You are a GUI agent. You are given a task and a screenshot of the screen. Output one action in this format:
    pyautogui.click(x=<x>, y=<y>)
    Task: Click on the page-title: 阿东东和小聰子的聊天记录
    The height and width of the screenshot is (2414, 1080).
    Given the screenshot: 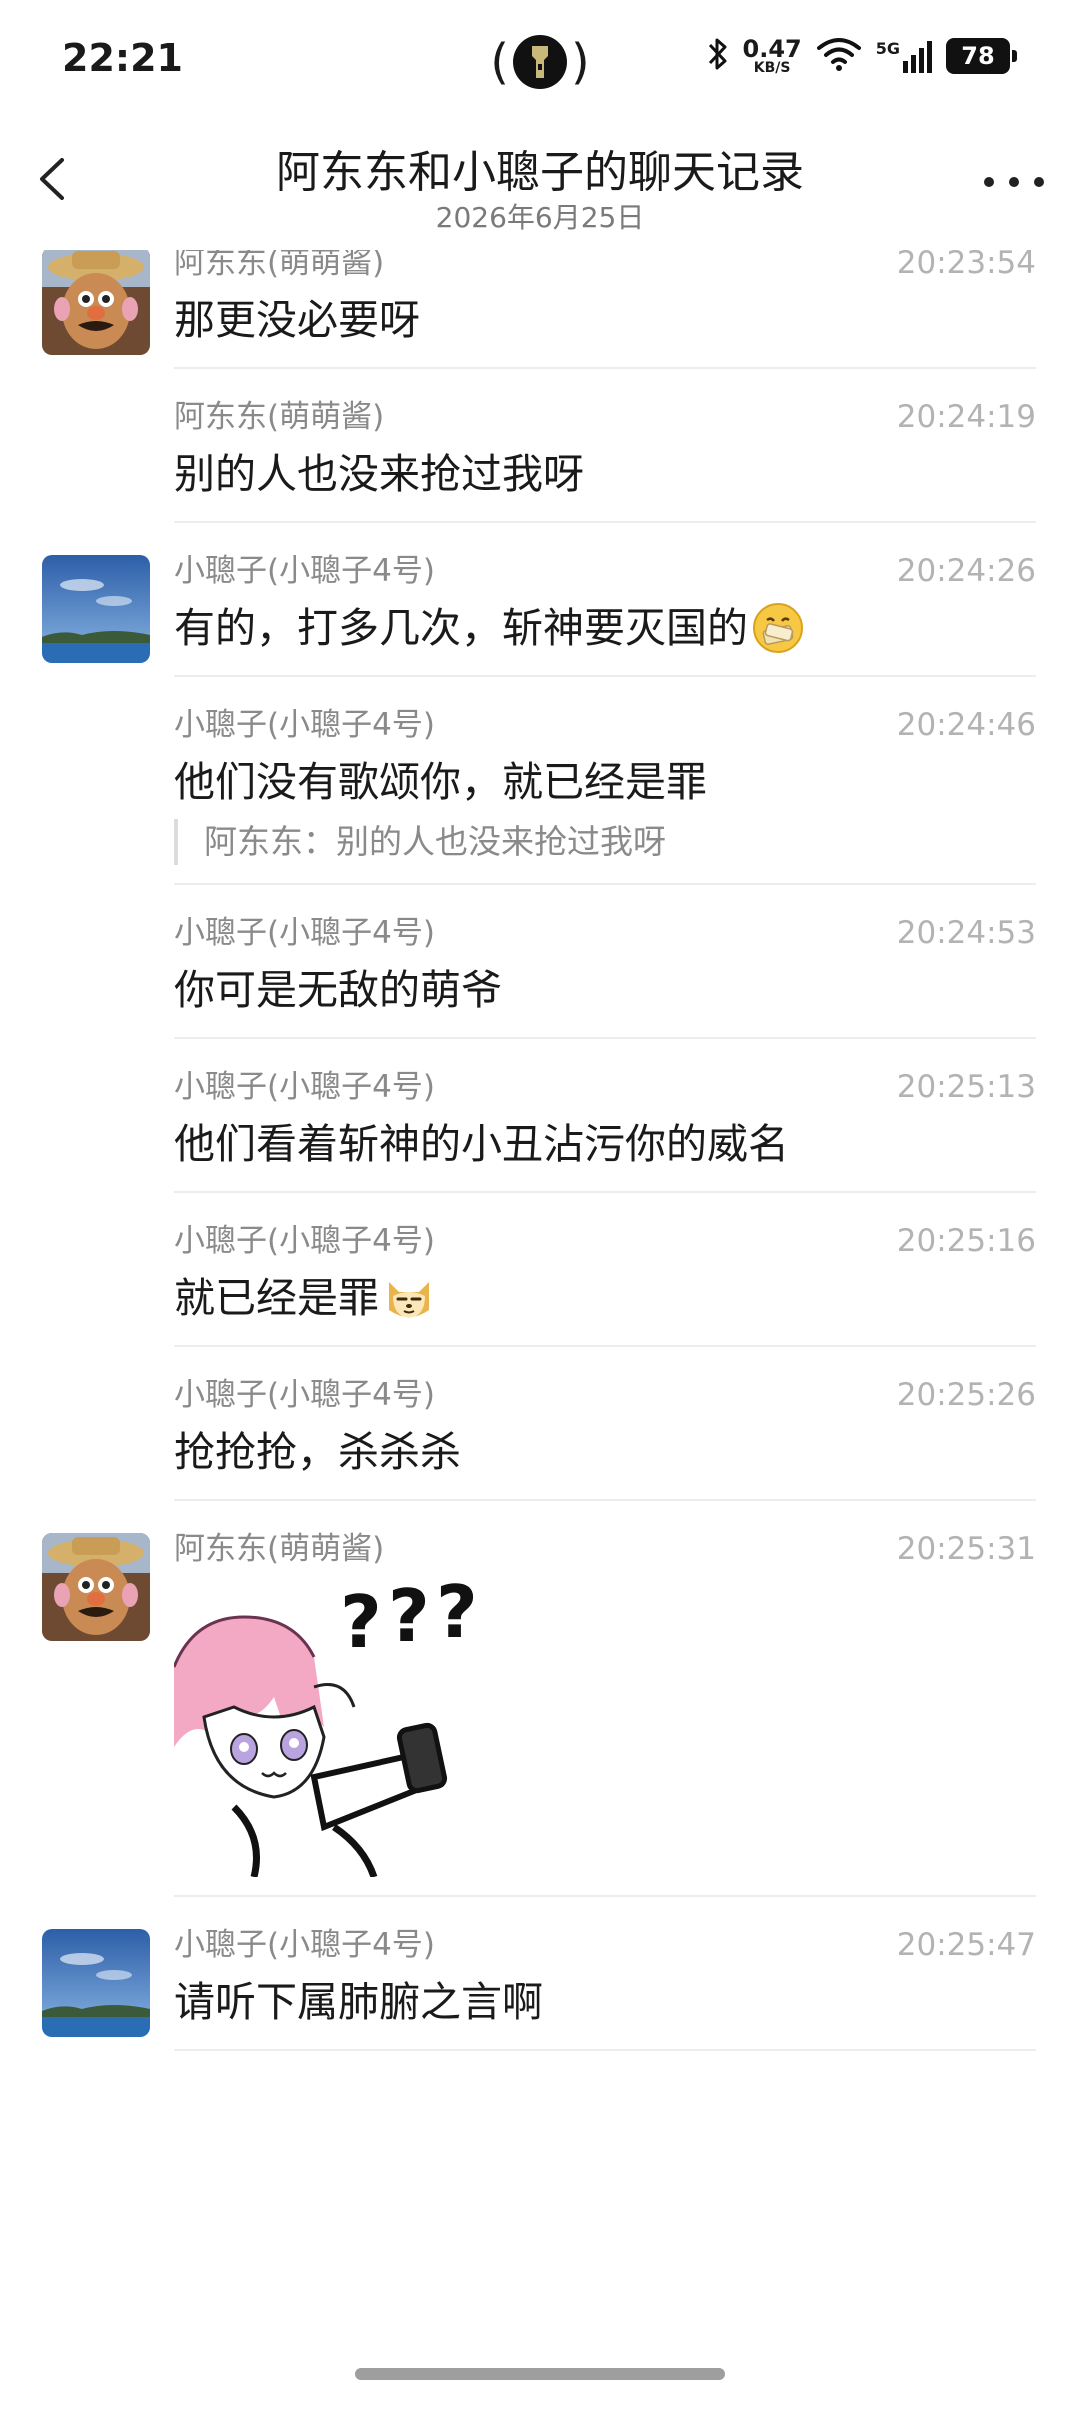 What is the action you would take?
    pyautogui.click(x=540, y=172)
    